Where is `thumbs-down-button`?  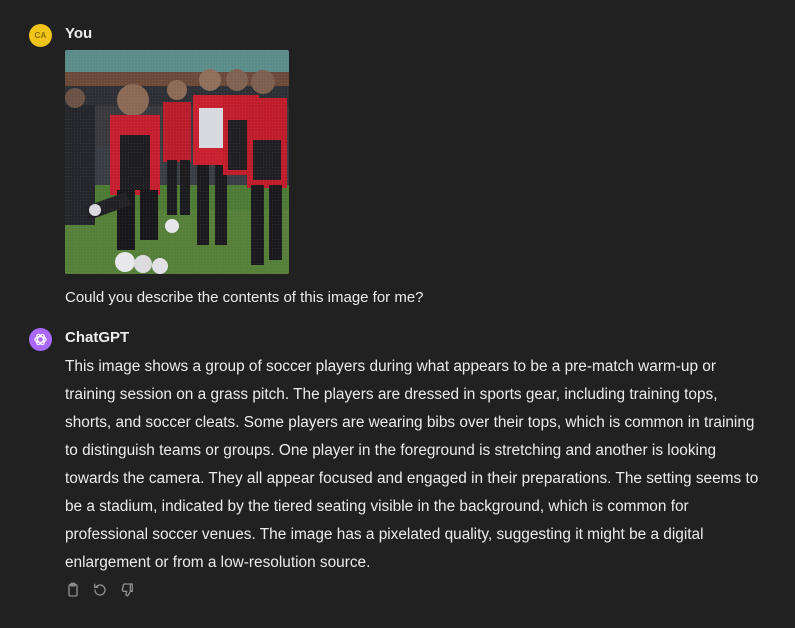 thumbs-down-button is located at coordinates (127, 590).